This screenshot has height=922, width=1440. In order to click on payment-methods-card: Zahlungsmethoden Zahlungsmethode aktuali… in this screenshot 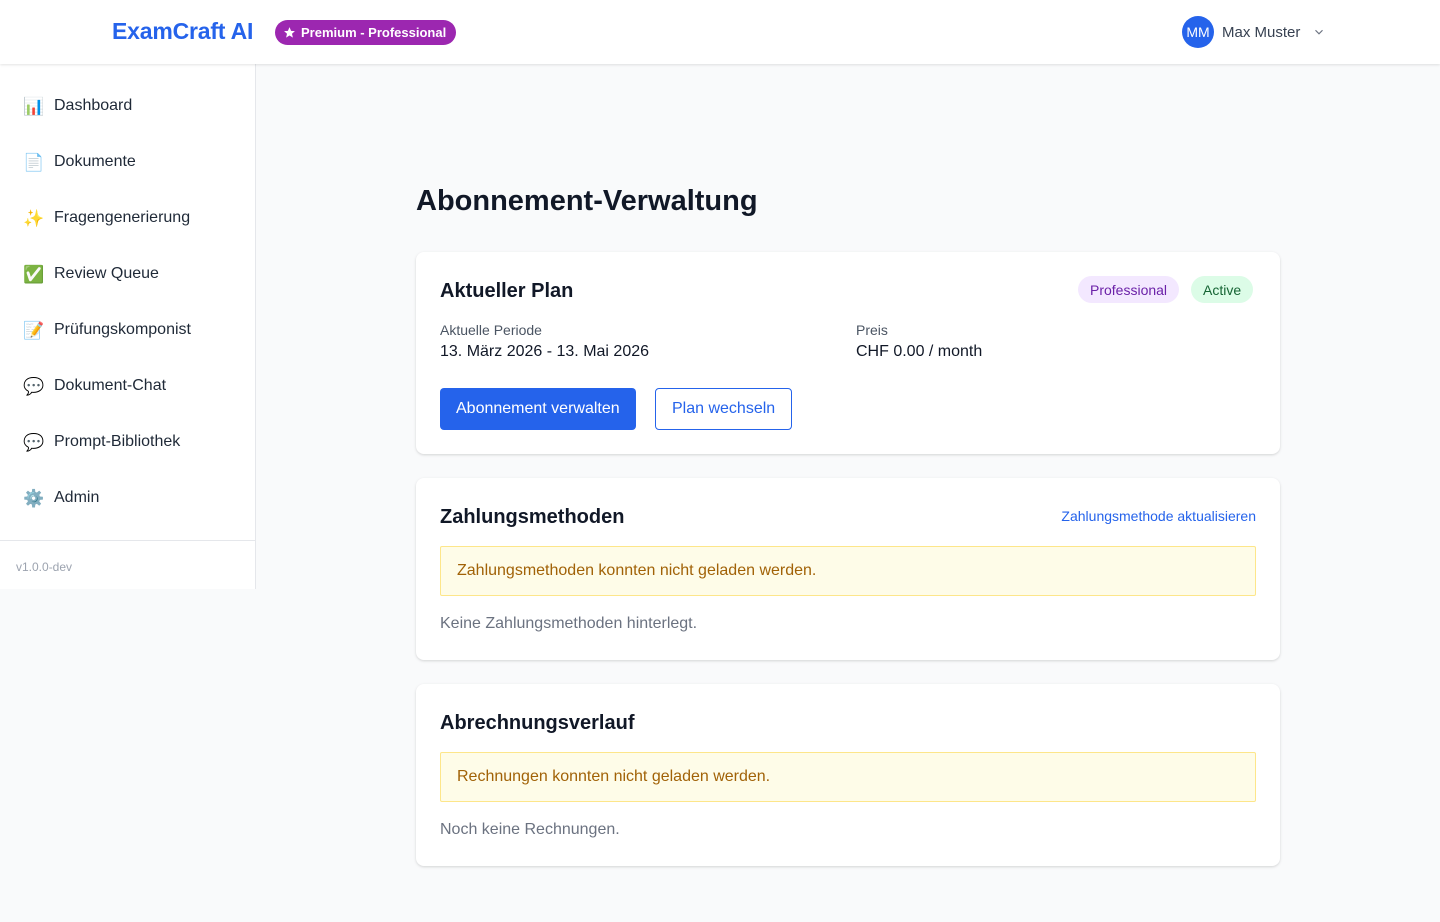, I will do `click(848, 569)`.